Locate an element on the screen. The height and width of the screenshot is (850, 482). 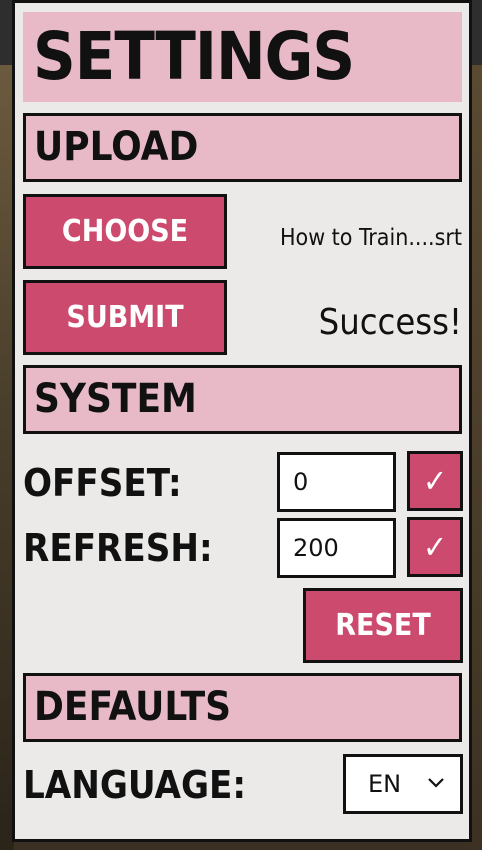
offset-label: OFFSET: is located at coordinates (102, 483).